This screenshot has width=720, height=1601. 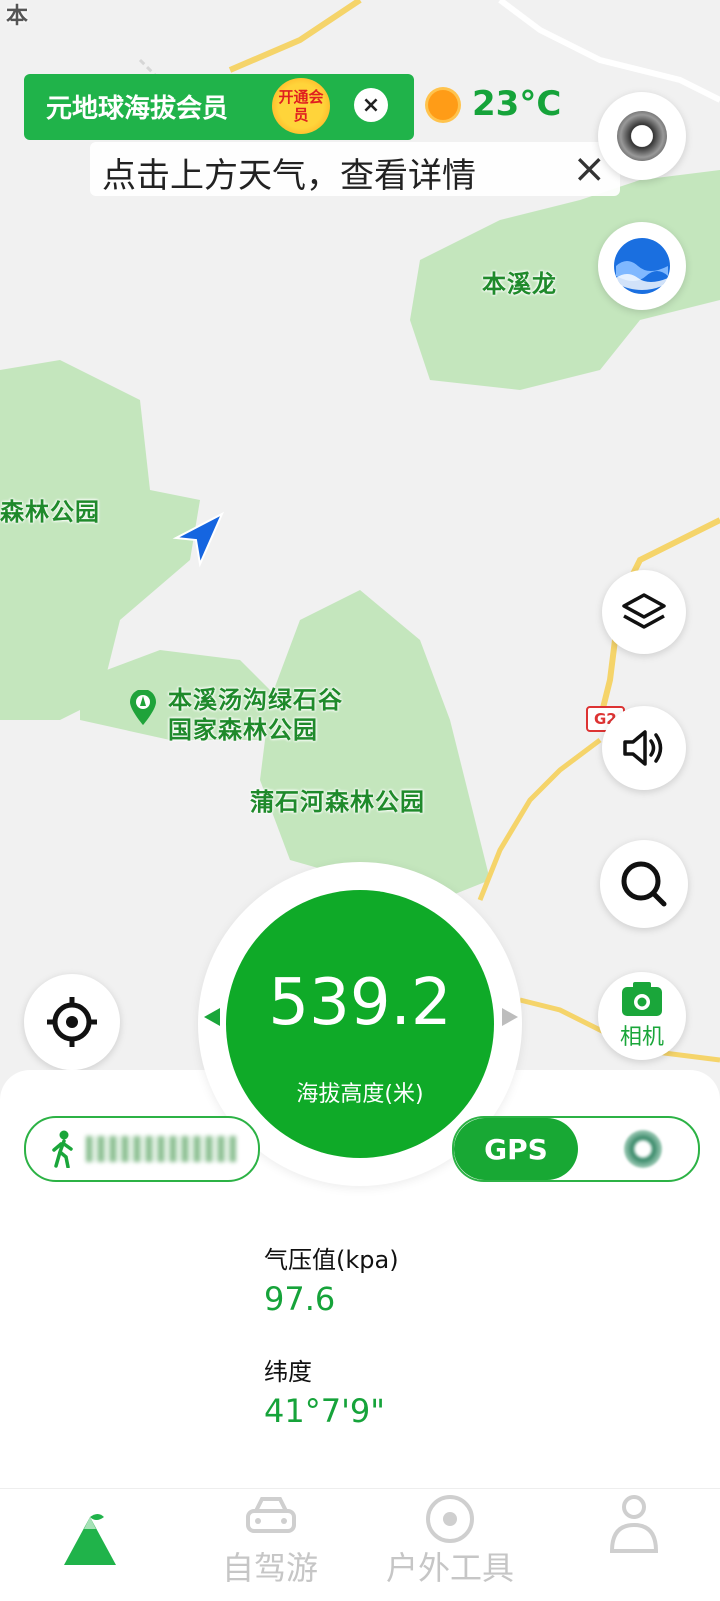 What do you see at coordinates (510, 1019) in the screenshot?
I see `dial-right-arrow-icon` at bounding box center [510, 1019].